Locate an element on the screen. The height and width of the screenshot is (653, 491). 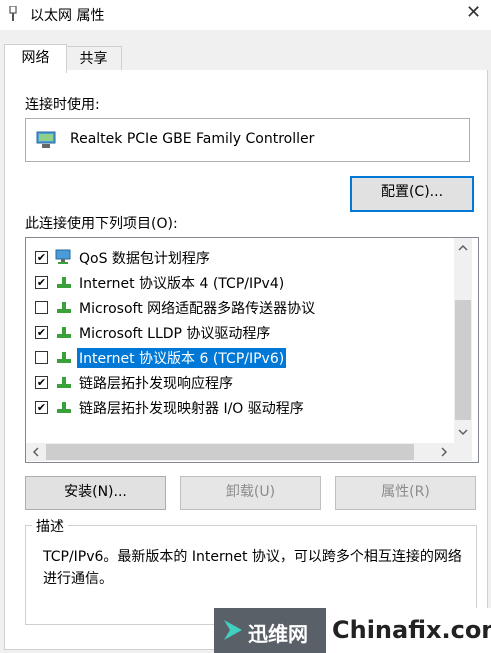
list-item: ✔ Internet 协议版本 4 (TCP/IPv4) is located at coordinates (240, 282).